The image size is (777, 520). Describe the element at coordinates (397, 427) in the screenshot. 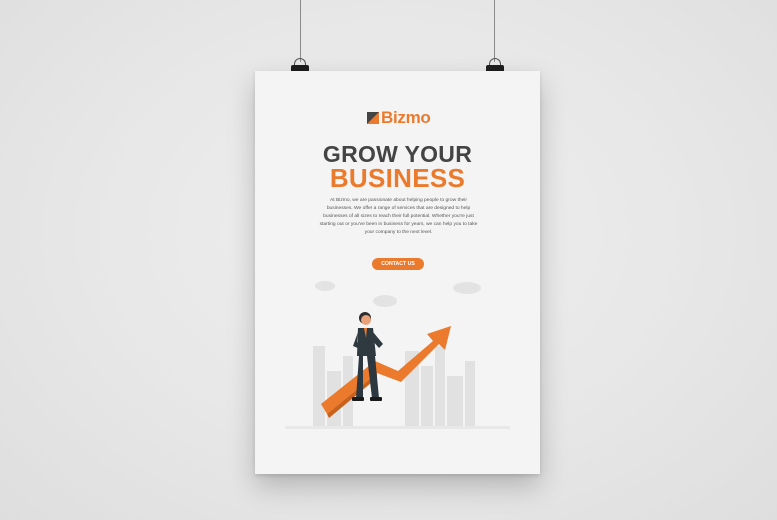

I see `ground-line` at that location.